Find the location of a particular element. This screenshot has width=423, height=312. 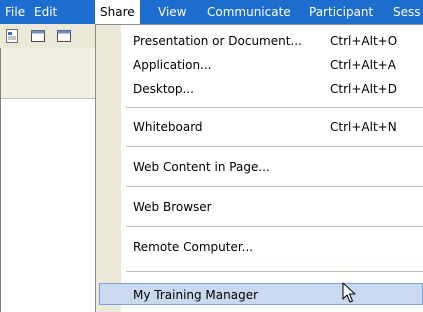

menu-item-desktop: Desktop... Ctrl+Alt+D is located at coordinates (259, 89).